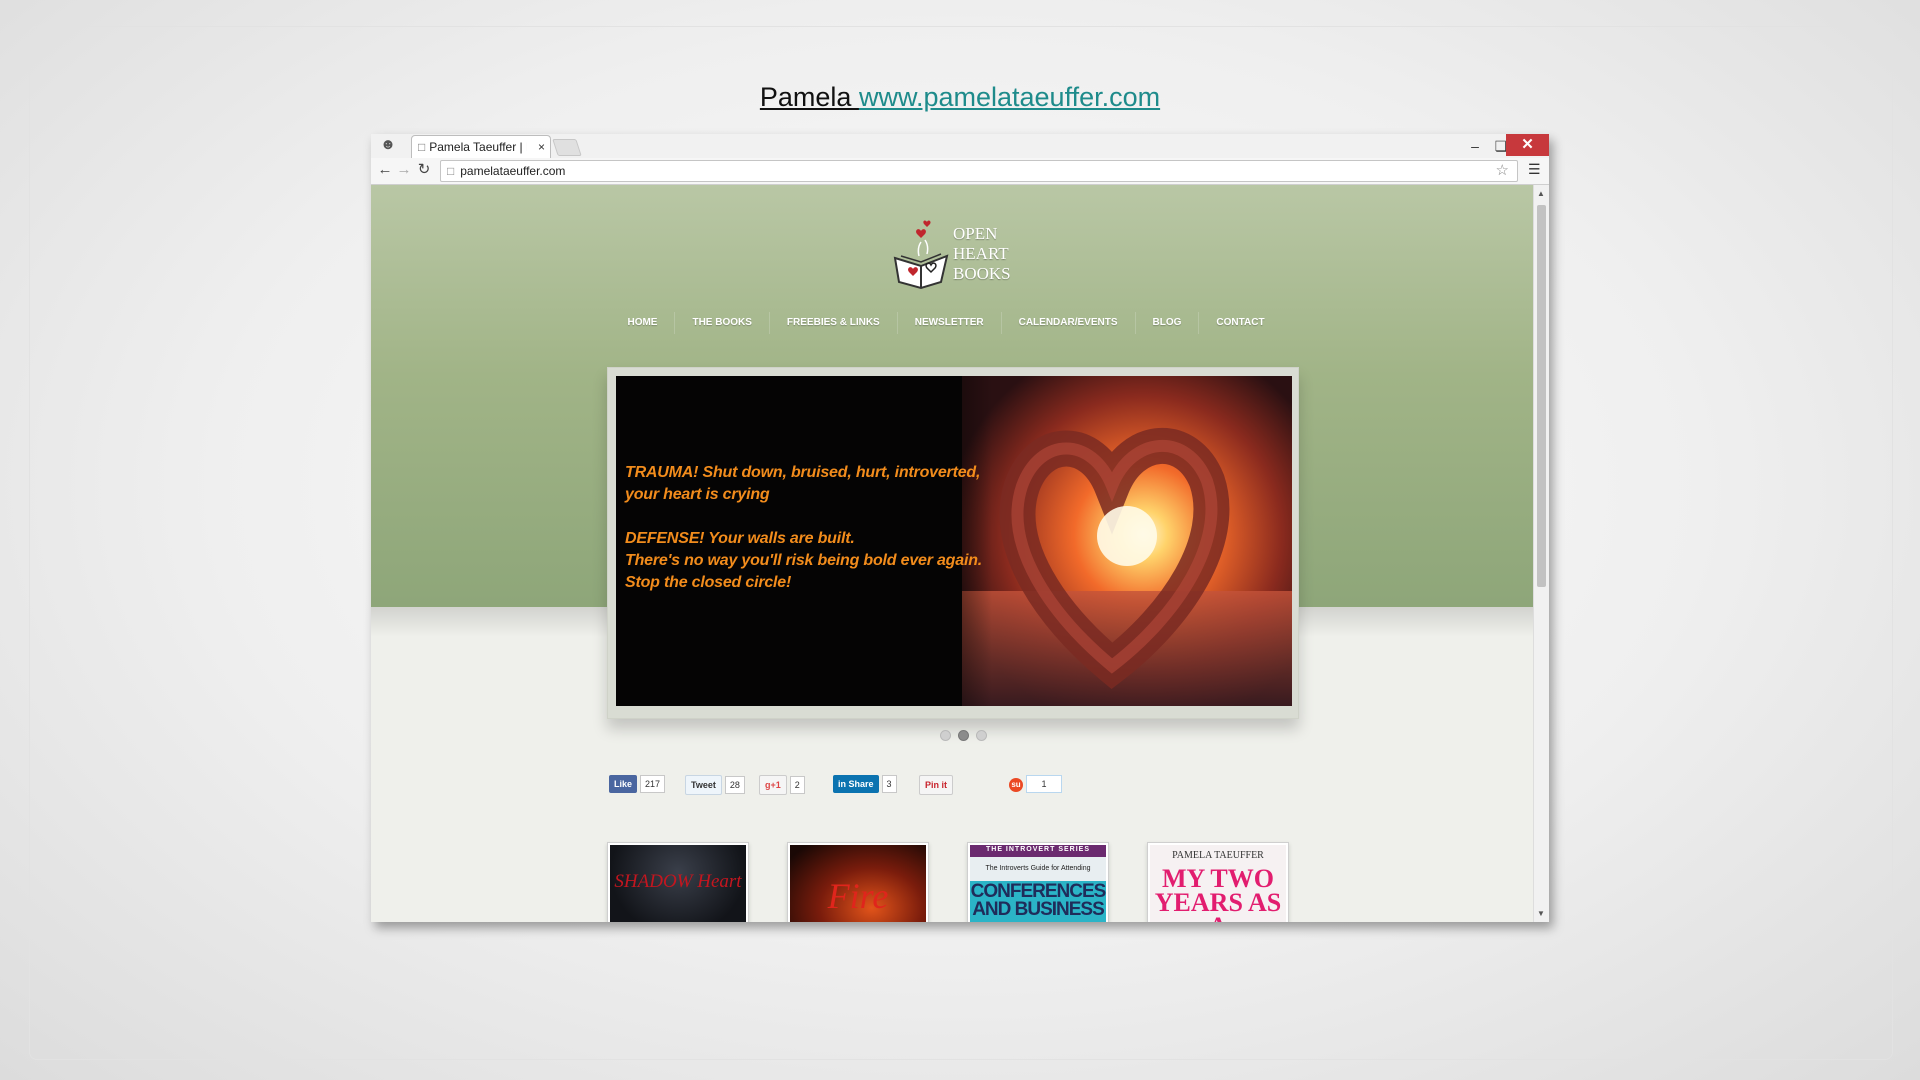  What do you see at coordinates (424, 170) in the screenshot?
I see `reload-icon: ↻` at bounding box center [424, 170].